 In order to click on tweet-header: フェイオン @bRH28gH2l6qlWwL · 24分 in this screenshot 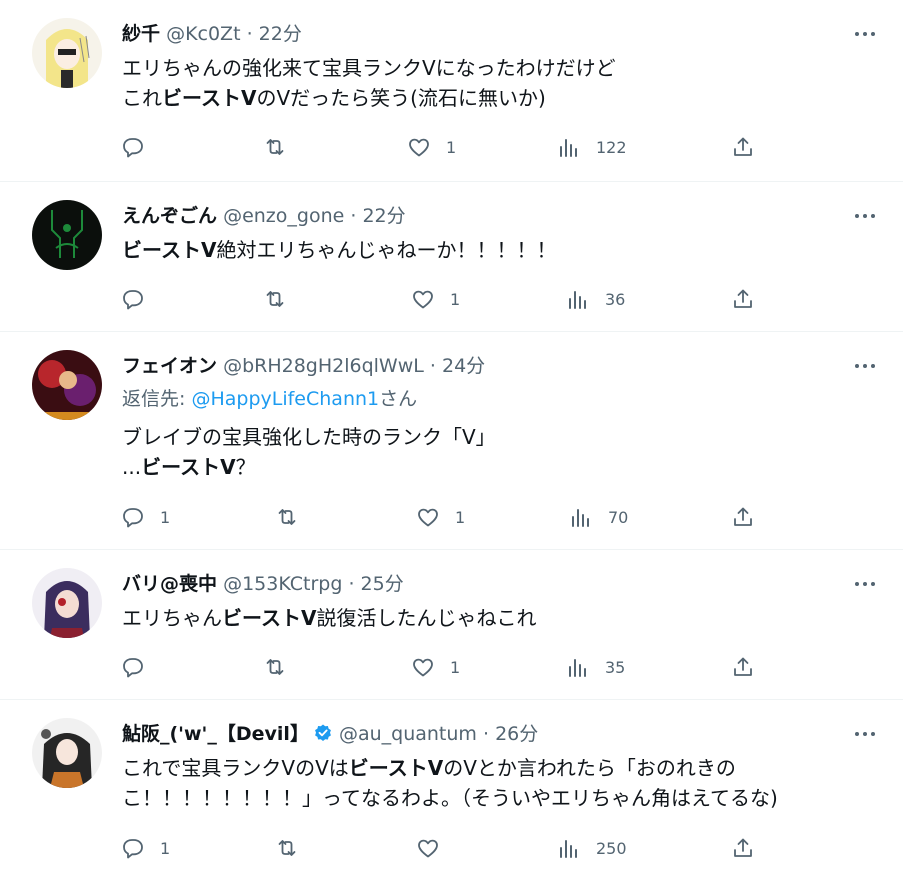, I will do `click(482, 366)`.